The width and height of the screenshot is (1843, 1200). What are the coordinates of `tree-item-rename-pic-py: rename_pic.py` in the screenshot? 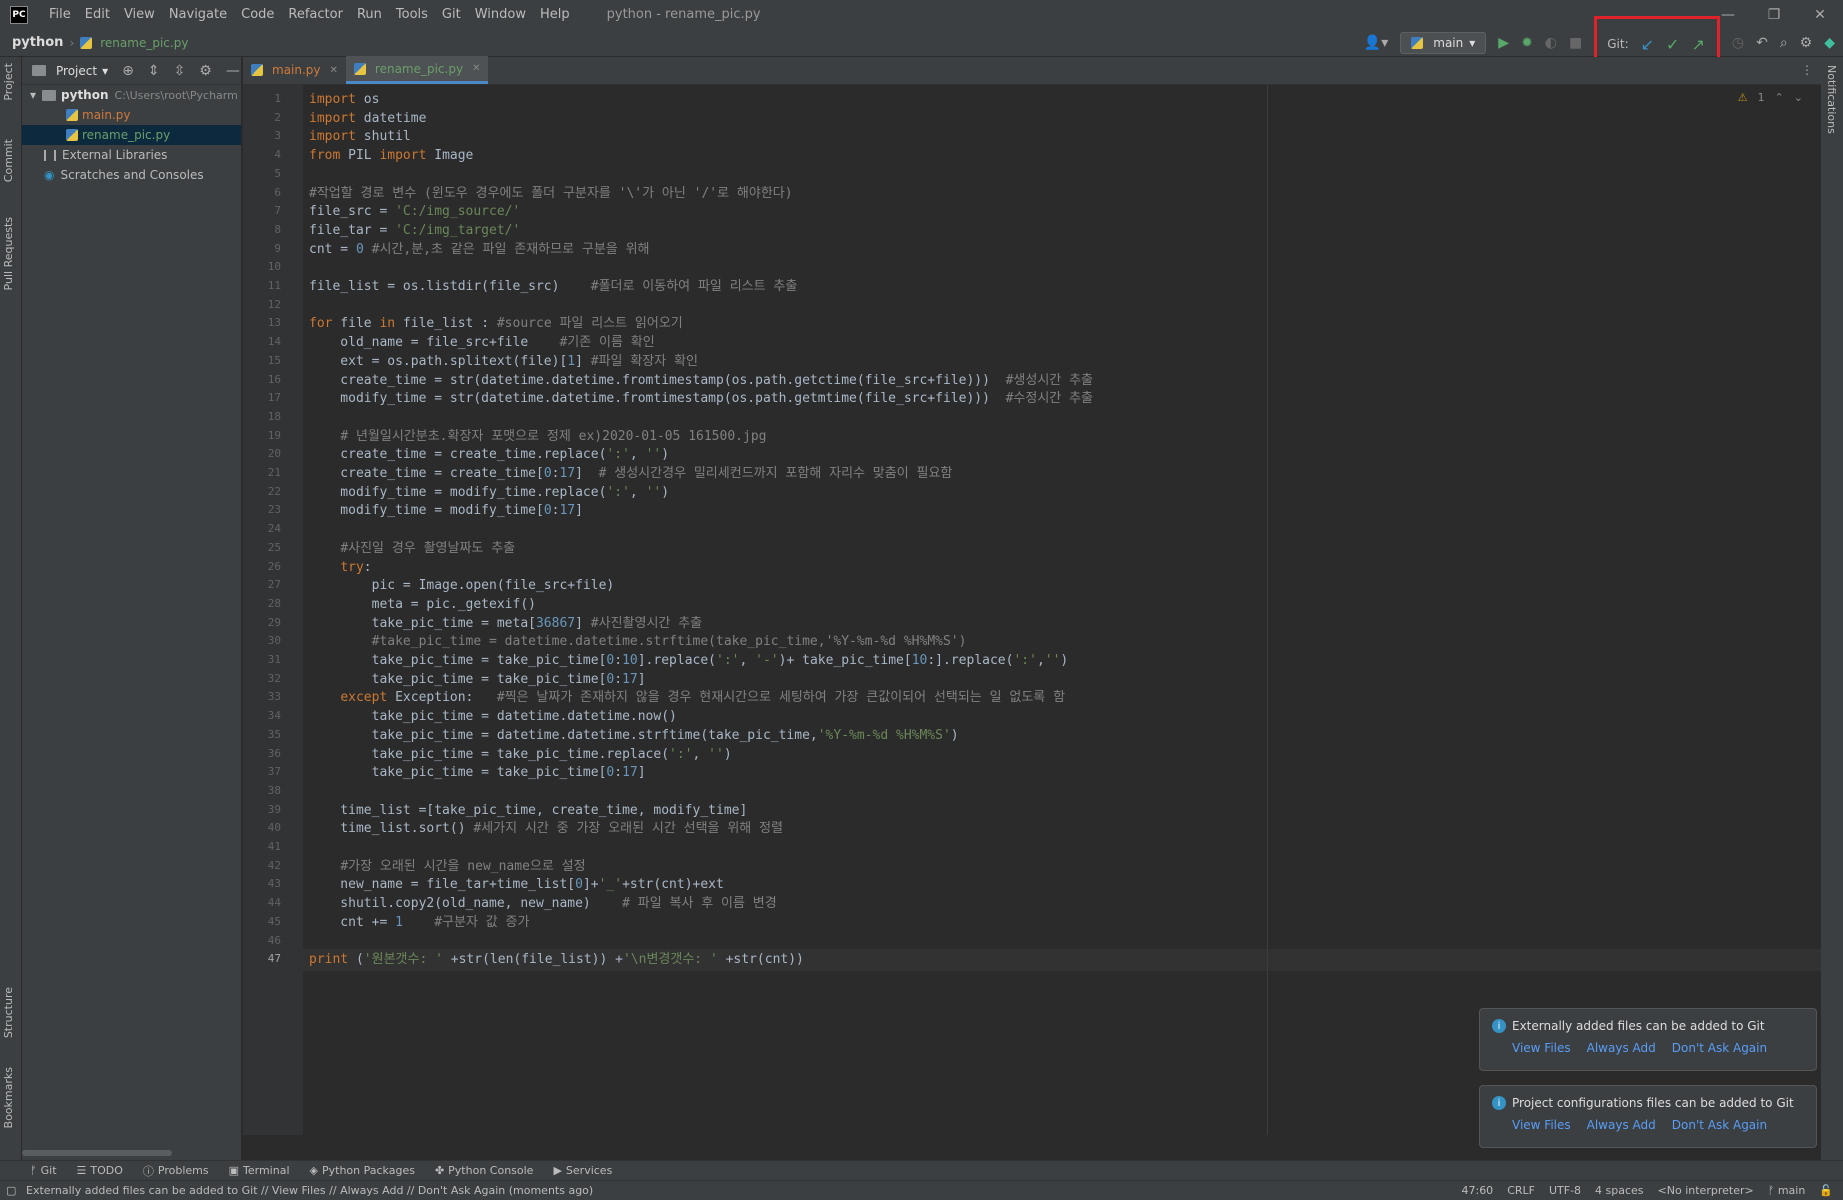 It's located at (131, 135).